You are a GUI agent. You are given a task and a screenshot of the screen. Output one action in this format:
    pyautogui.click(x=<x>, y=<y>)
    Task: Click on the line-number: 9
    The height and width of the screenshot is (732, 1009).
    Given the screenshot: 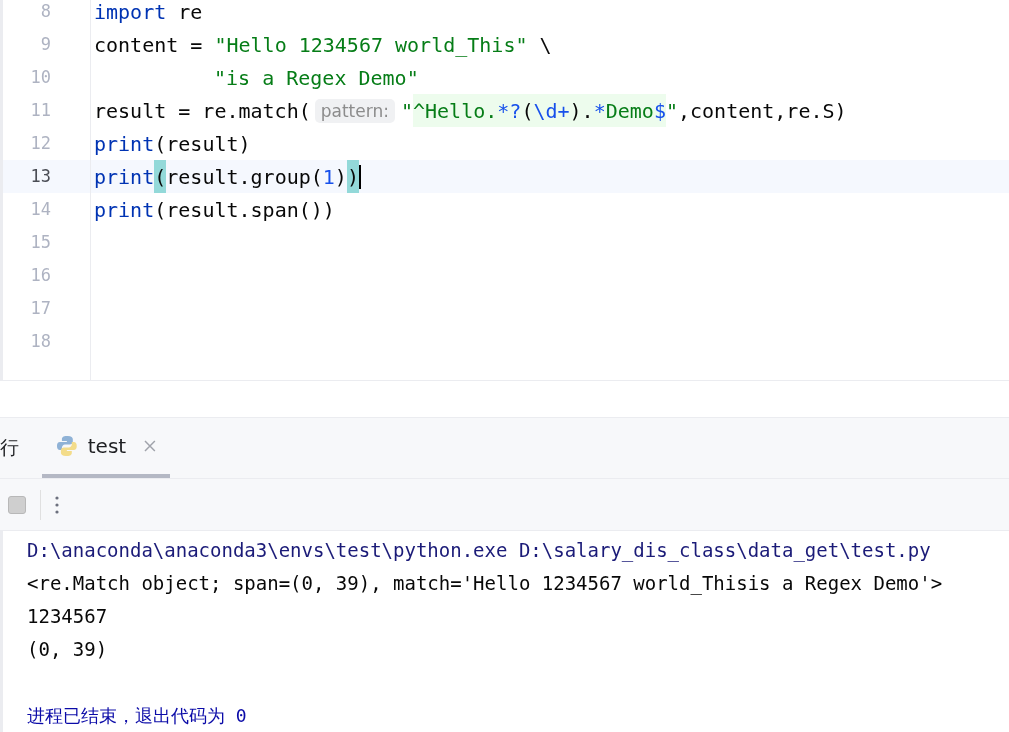 What is the action you would take?
    pyautogui.click(x=45, y=44)
    